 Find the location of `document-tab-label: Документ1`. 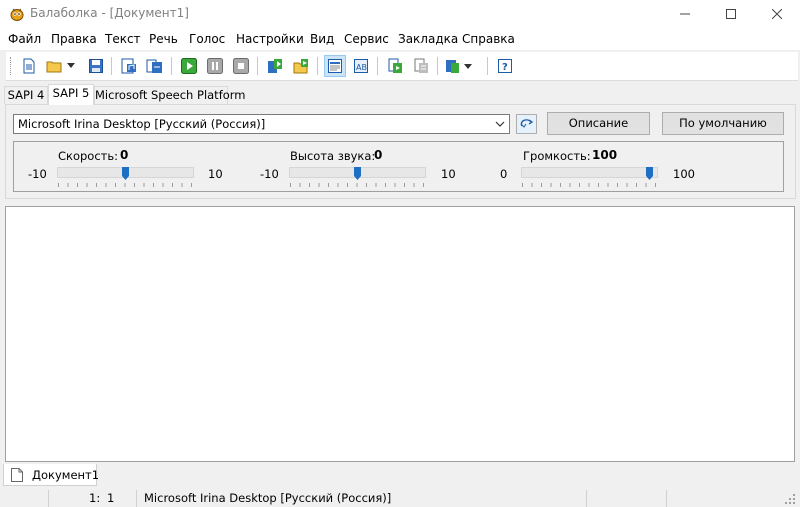

document-tab-label: Документ1 is located at coordinates (66, 475).